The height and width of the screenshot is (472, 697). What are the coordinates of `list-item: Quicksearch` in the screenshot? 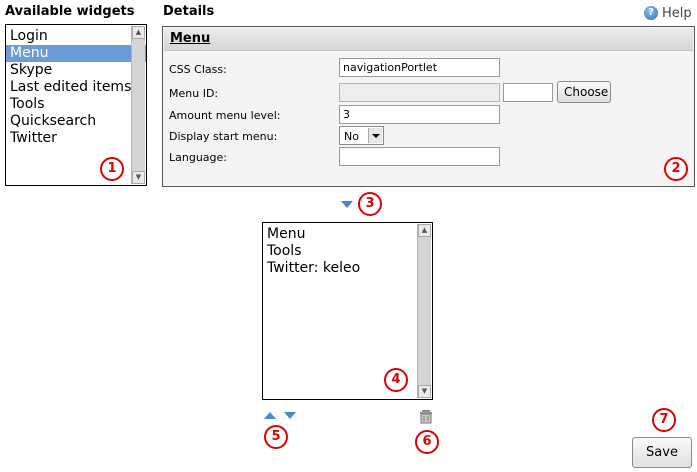 It's located at (76, 121).